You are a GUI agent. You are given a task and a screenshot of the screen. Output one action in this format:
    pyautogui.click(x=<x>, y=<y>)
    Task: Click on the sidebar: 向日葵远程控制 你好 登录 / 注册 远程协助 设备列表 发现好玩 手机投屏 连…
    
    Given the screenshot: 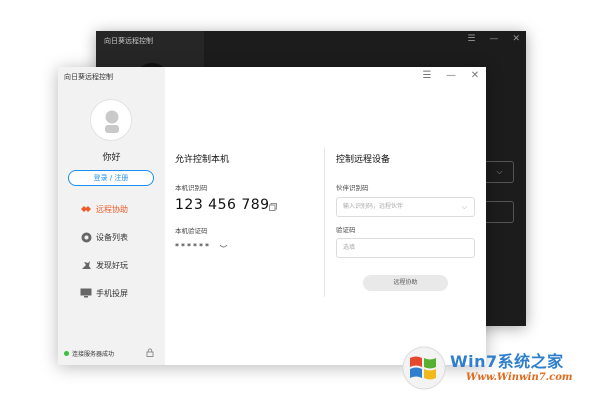 What is the action you would take?
    pyautogui.click(x=111, y=216)
    